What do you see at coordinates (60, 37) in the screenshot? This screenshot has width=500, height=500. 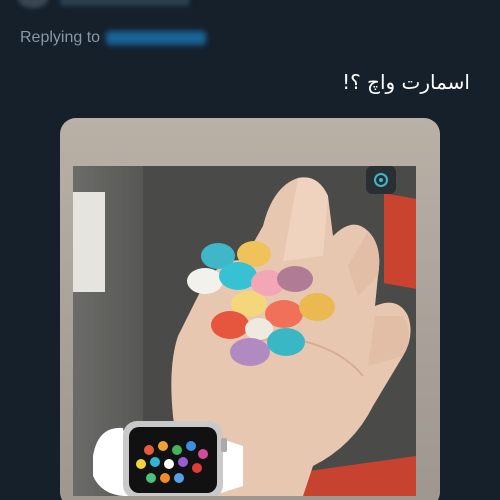 I see `replying-to-label: Replying to` at bounding box center [60, 37].